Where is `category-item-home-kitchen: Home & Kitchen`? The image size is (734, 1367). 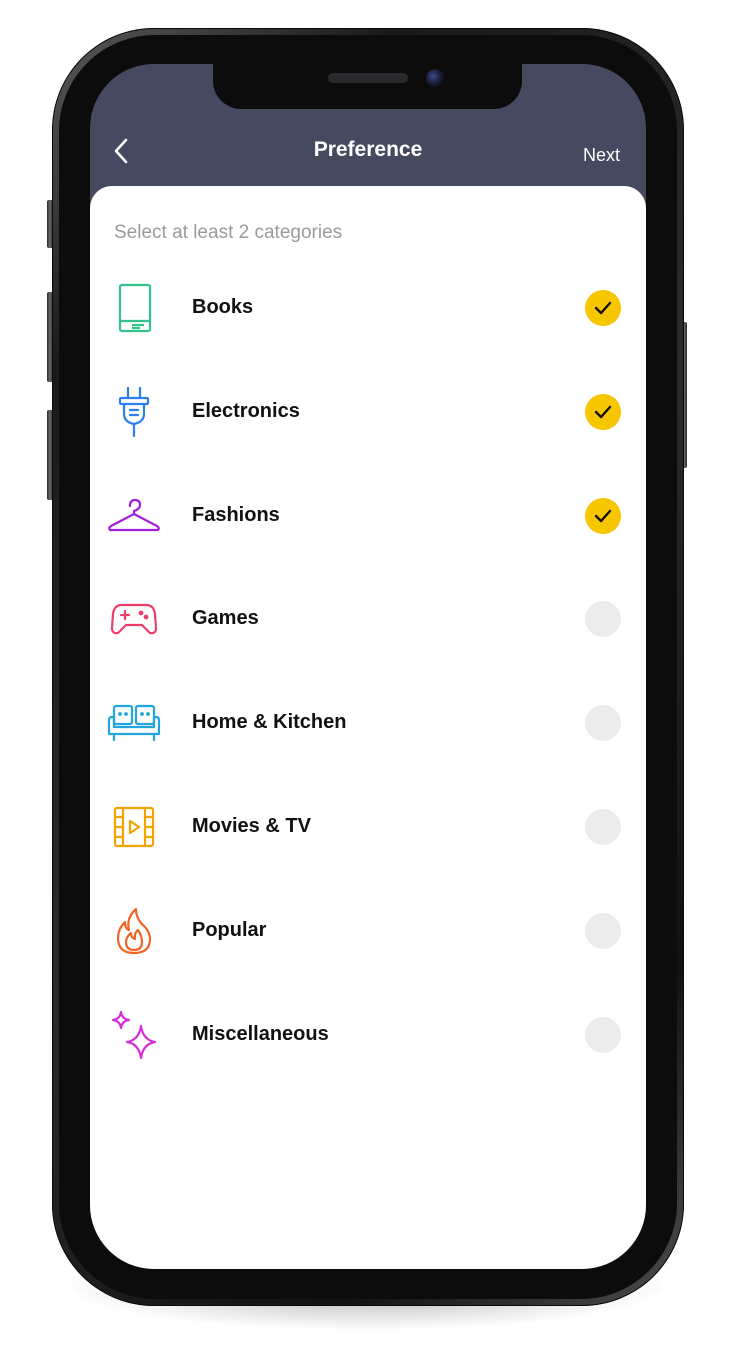
category-item-home-kitchen: Home & Kitchen is located at coordinates (368, 723).